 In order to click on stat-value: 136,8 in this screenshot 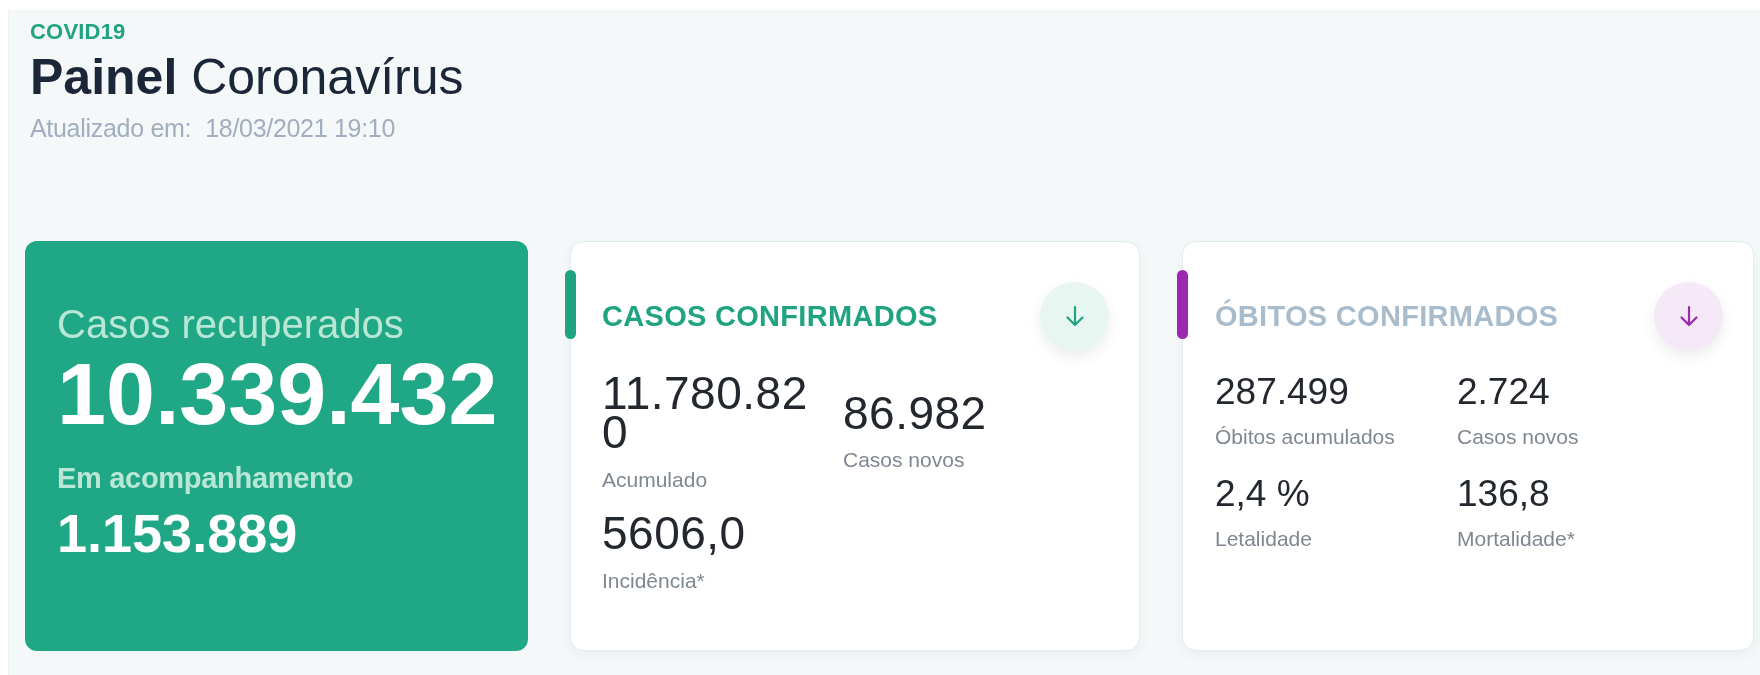, I will do `click(1503, 494)`.